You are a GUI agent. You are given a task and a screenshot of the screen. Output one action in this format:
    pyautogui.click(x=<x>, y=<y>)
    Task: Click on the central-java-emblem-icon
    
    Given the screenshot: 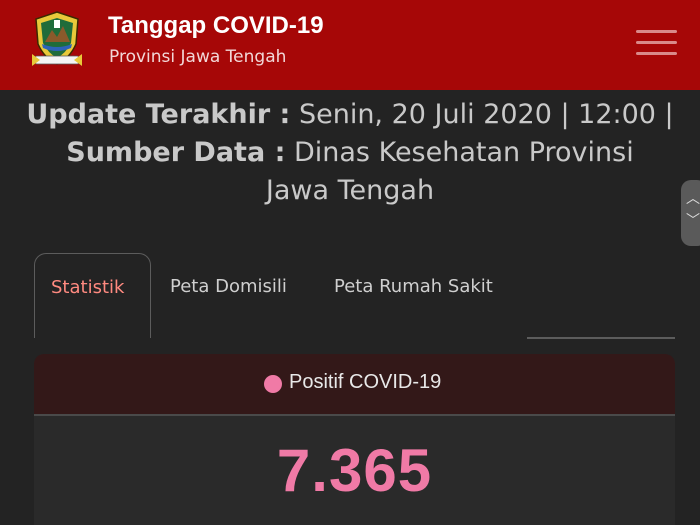 What is the action you would take?
    pyautogui.click(x=57, y=39)
    